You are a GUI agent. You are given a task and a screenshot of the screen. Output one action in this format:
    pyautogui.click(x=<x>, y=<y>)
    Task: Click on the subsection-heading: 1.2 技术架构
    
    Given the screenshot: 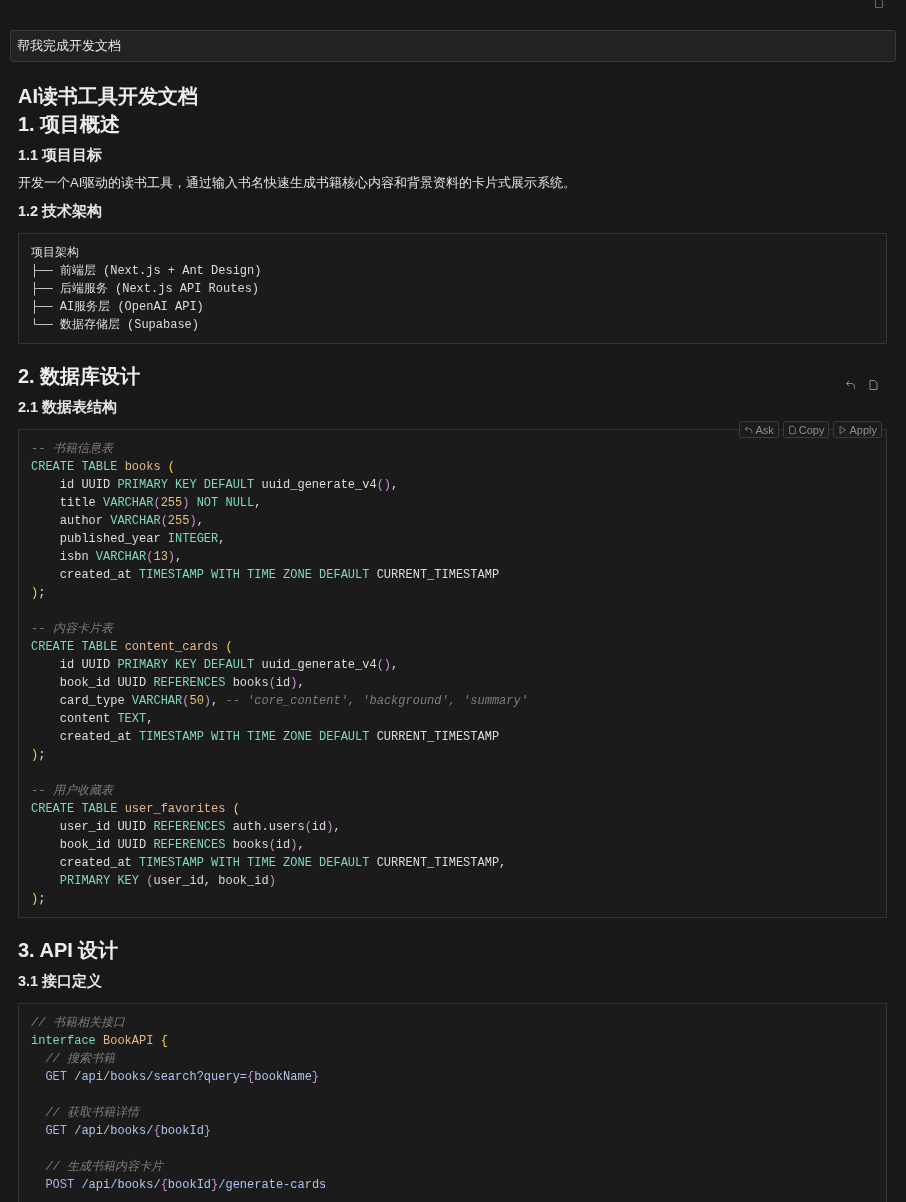 What is the action you would take?
    pyautogui.click(x=60, y=211)
    